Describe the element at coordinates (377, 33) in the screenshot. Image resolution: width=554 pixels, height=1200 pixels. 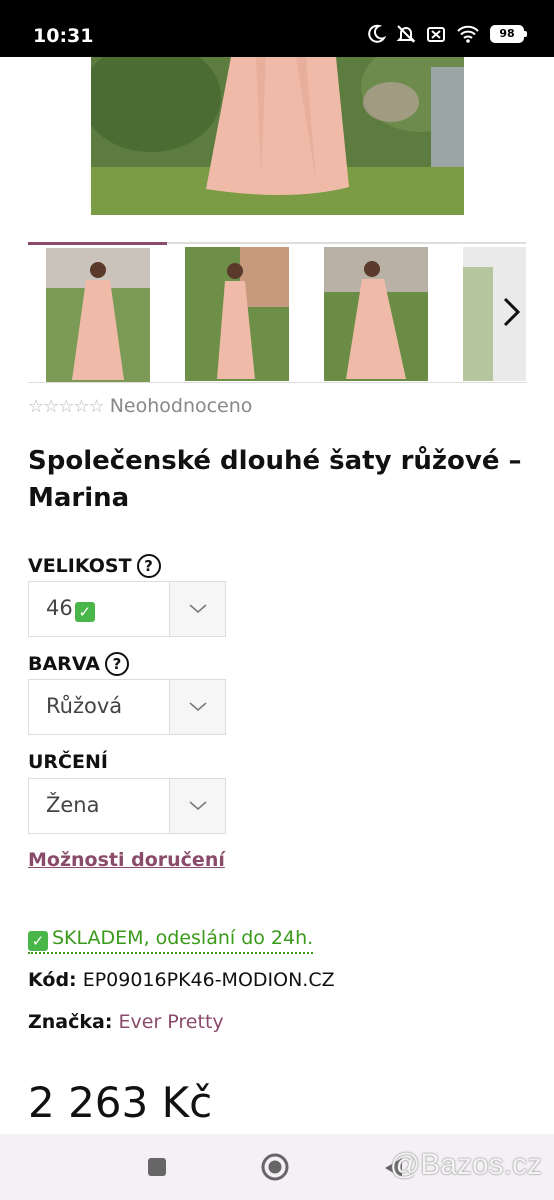
I see `moon-icon` at that location.